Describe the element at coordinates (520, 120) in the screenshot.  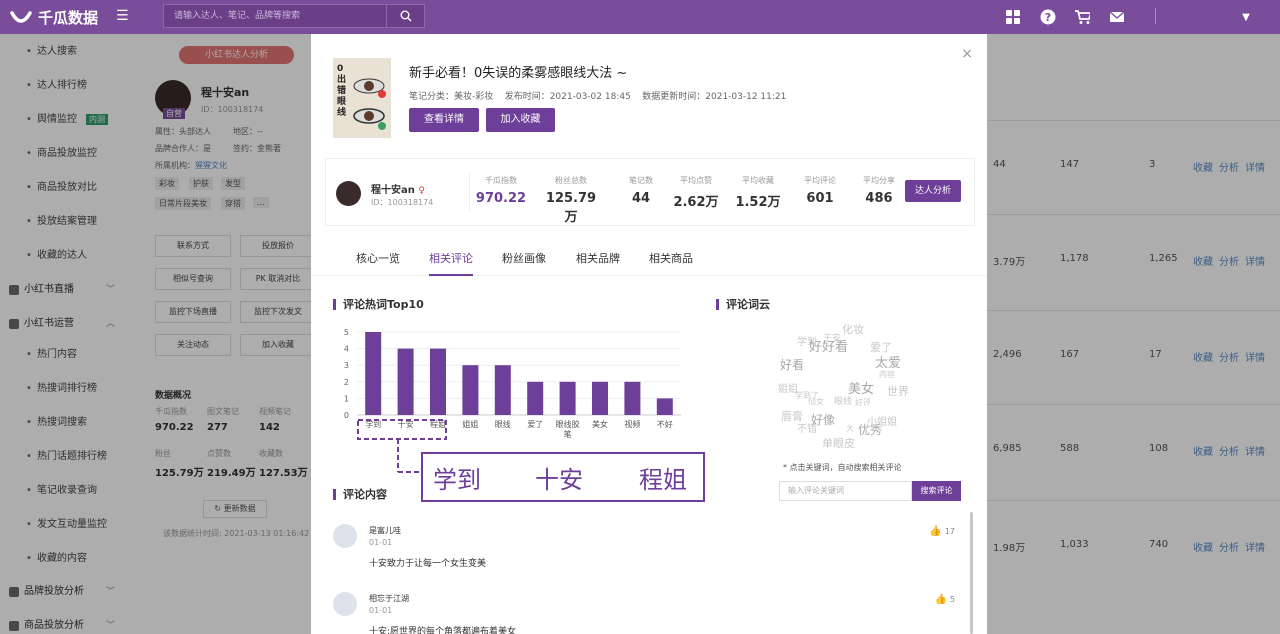
I see `add-favorite-button: 加入收藏` at that location.